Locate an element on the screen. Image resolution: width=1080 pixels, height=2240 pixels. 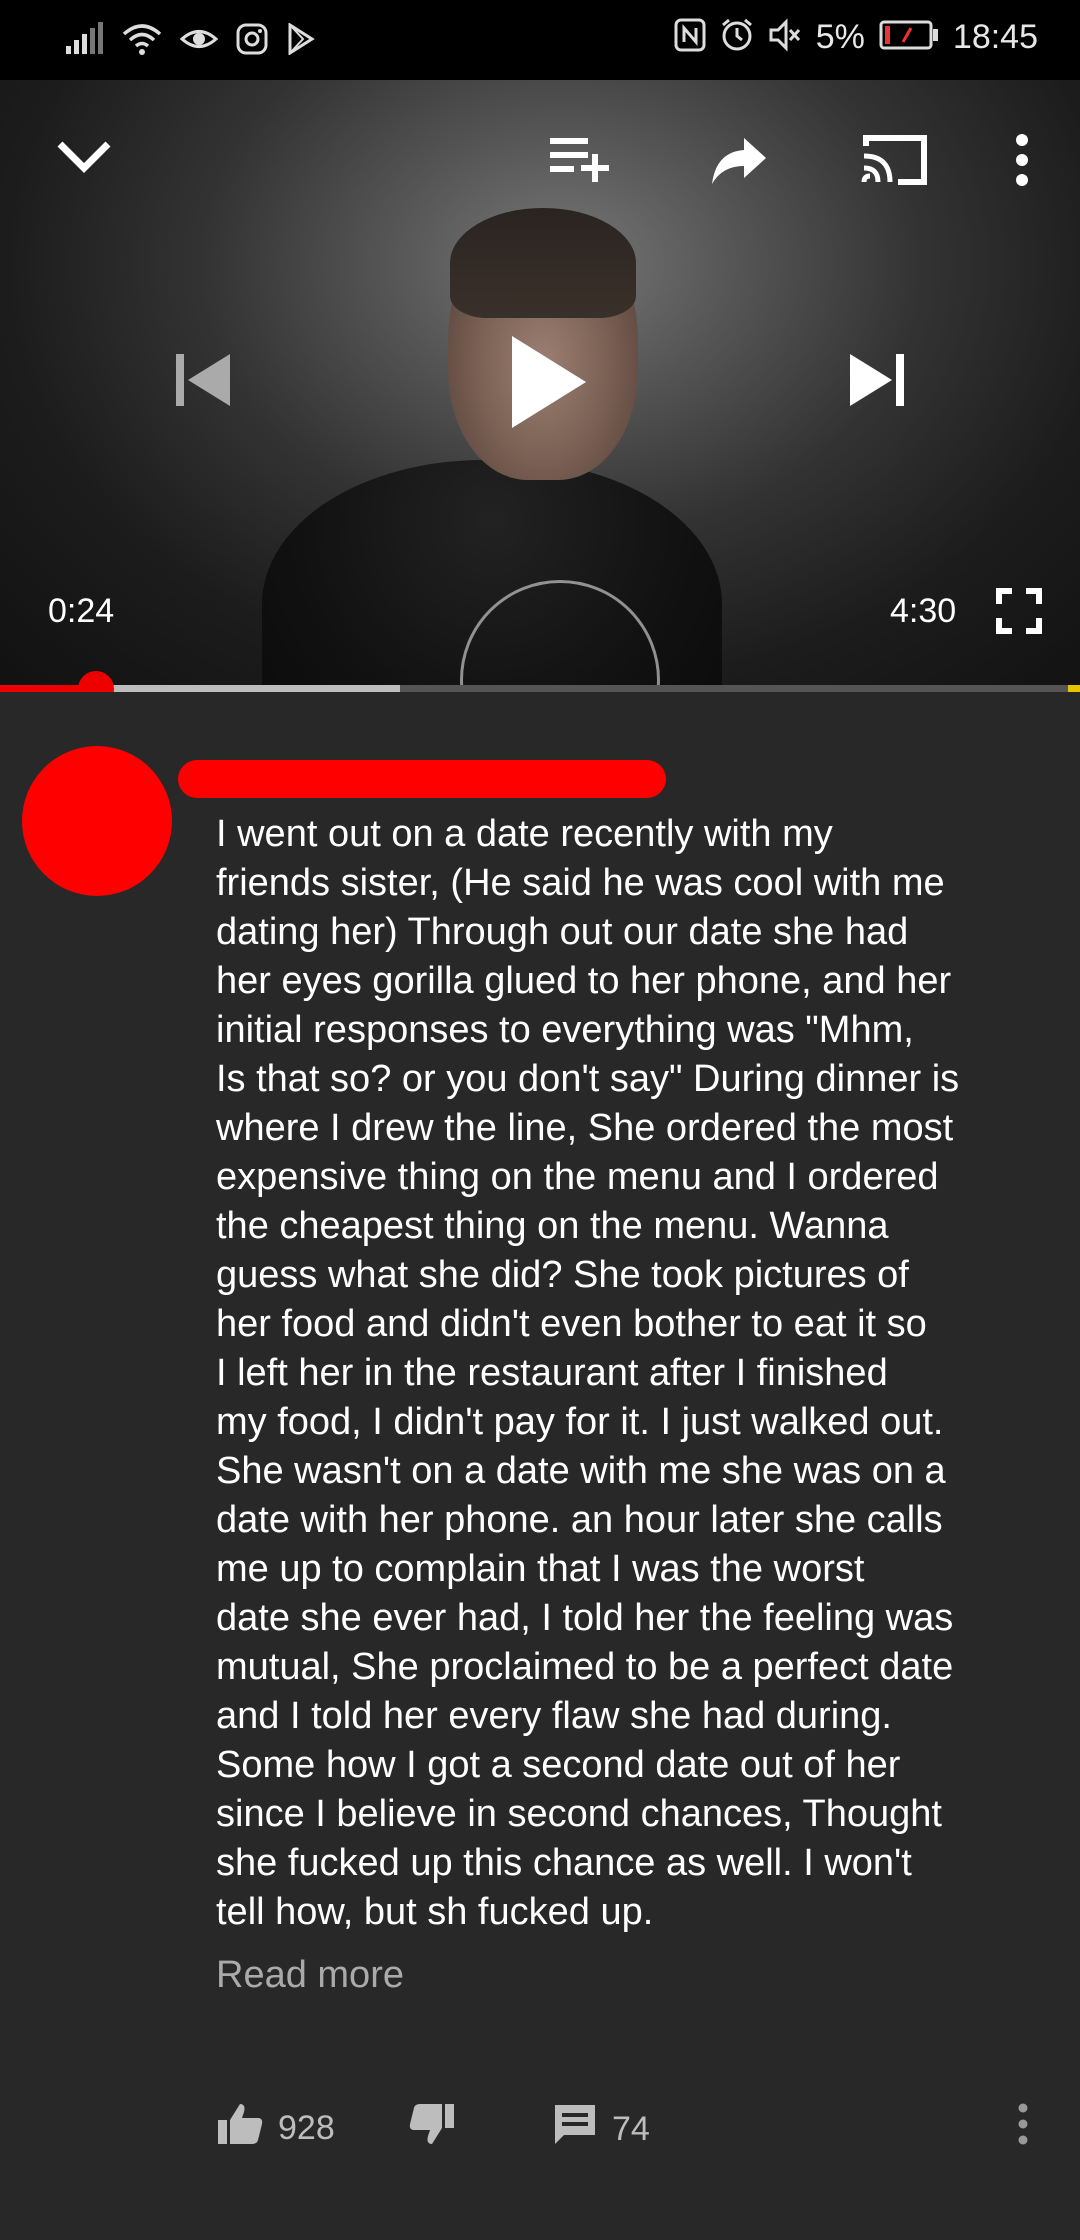
next-icon is located at coordinates (877, 382).